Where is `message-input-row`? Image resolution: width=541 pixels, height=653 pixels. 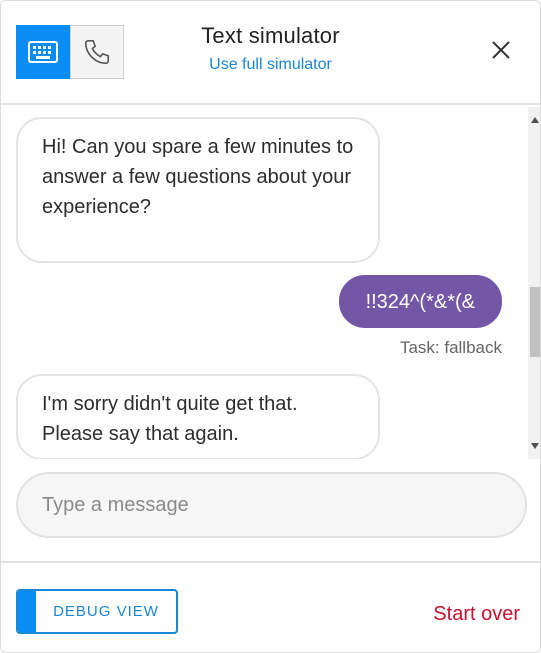
message-input-row is located at coordinates (271, 505).